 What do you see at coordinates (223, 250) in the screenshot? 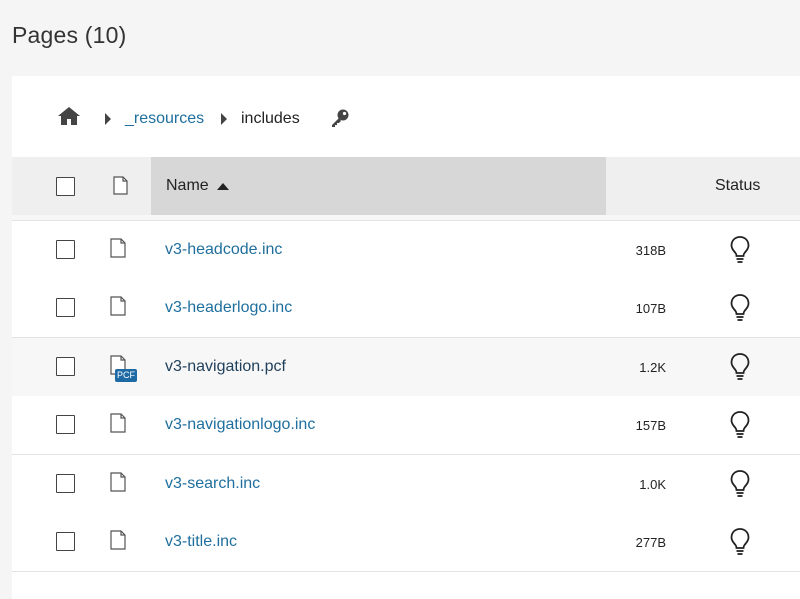
I see `file-name-link: v3-headcode.inc` at bounding box center [223, 250].